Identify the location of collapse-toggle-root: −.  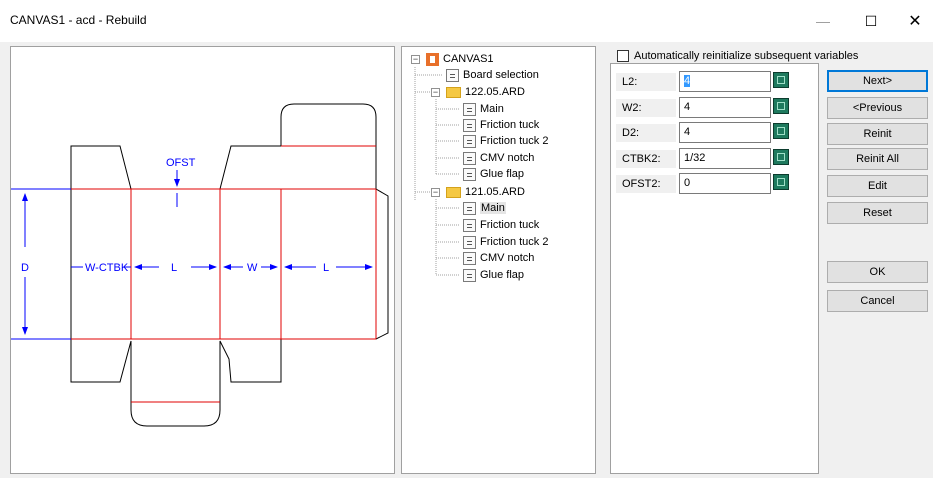
(415, 59).